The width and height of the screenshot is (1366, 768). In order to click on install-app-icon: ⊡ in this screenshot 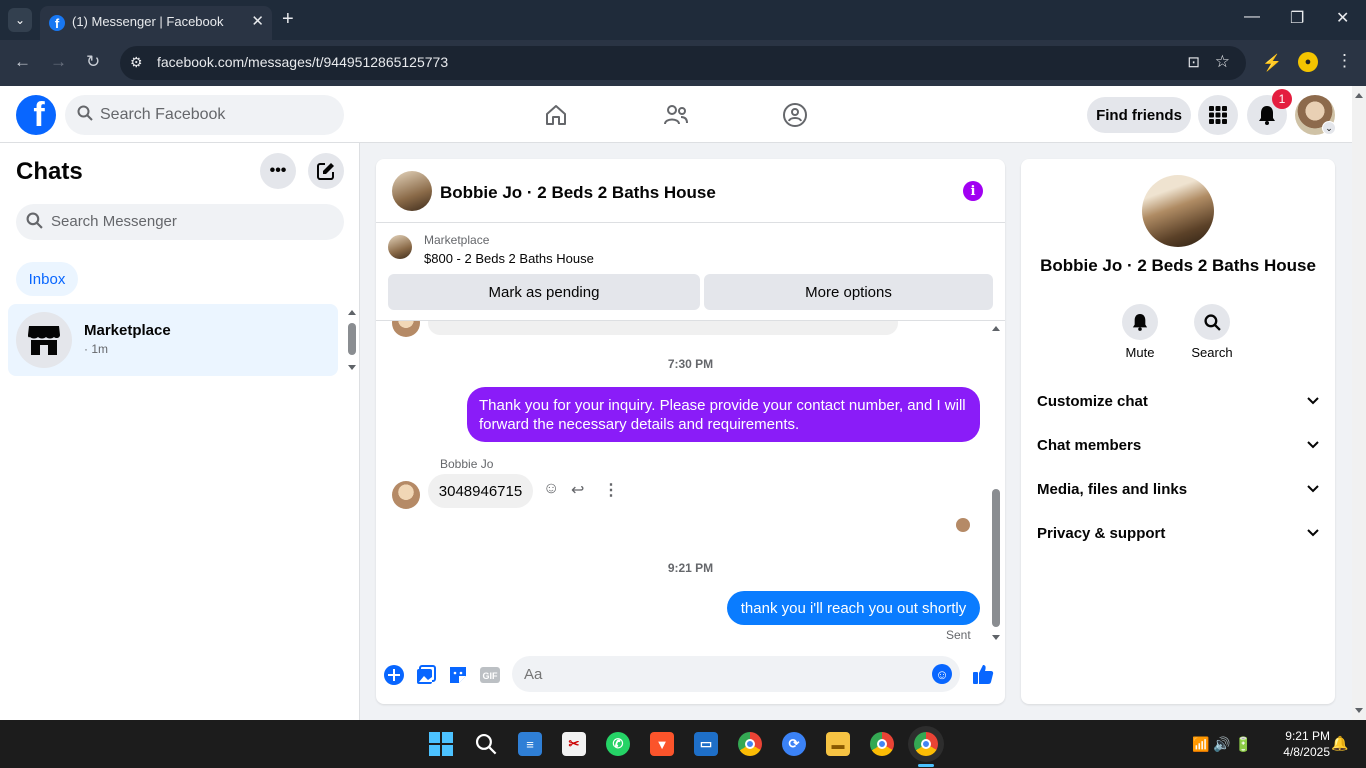, I will do `click(1193, 62)`.